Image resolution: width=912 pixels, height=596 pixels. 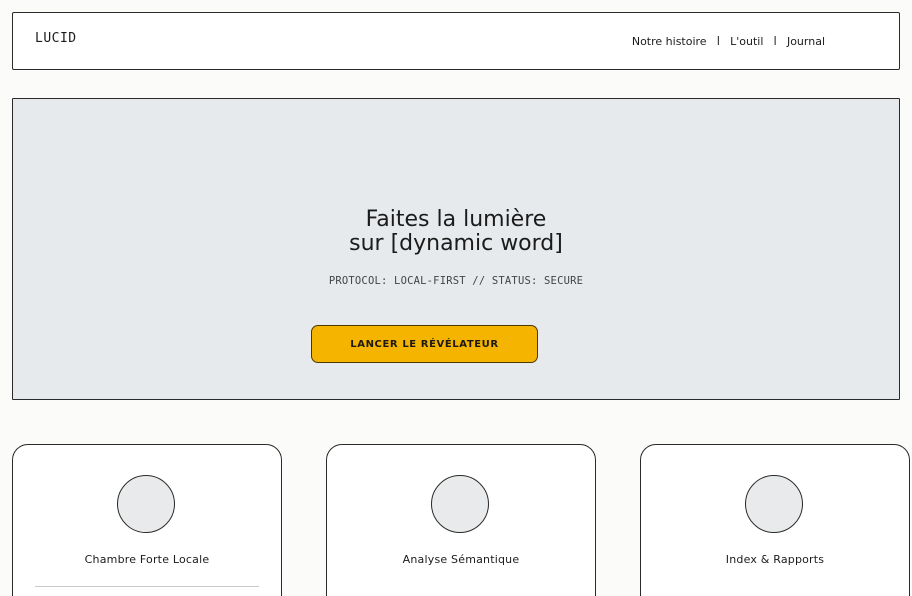 What do you see at coordinates (147, 559) in the screenshot?
I see `feature-card-title: Chambre Forte Locale` at bounding box center [147, 559].